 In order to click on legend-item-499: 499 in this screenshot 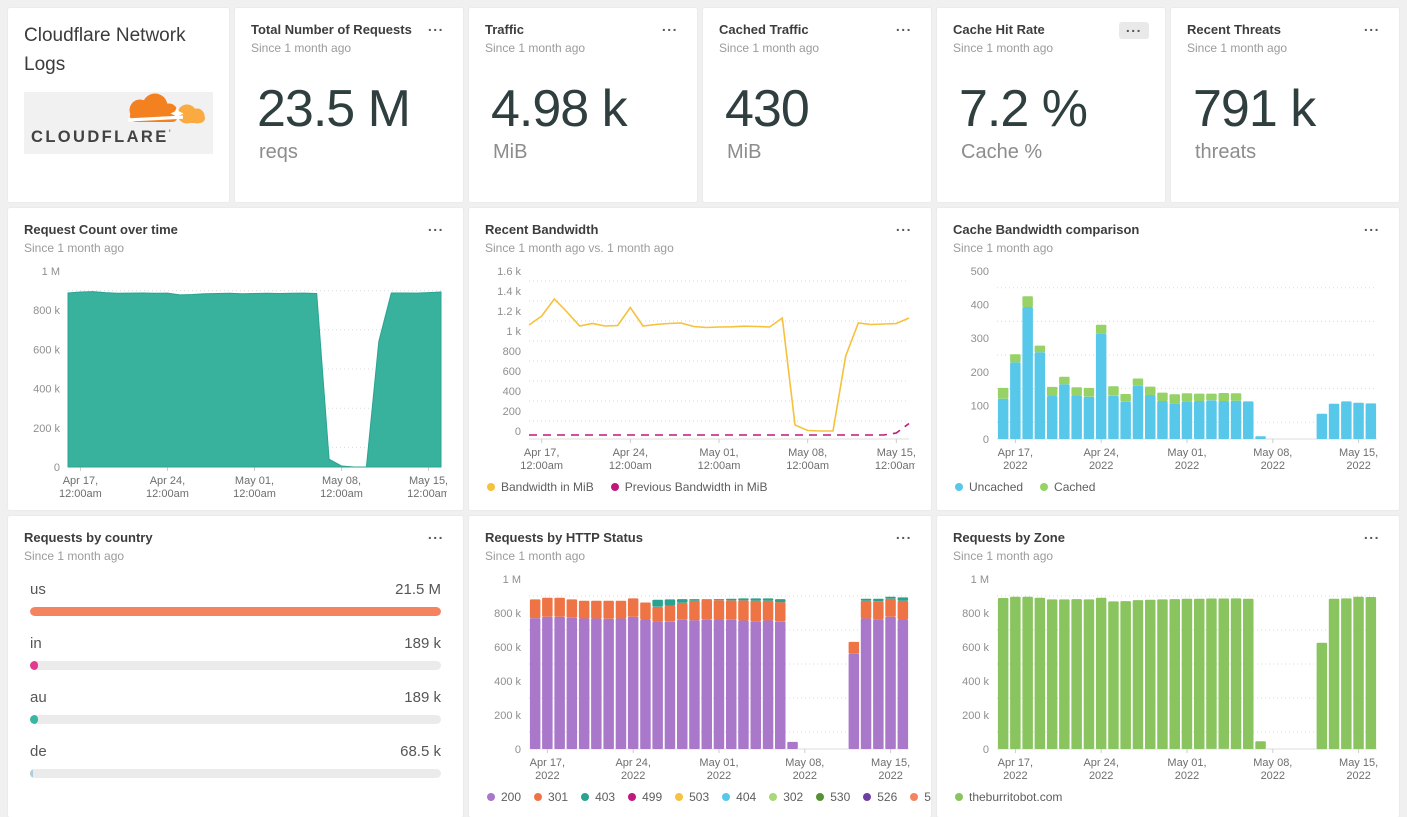, I will do `click(645, 797)`.